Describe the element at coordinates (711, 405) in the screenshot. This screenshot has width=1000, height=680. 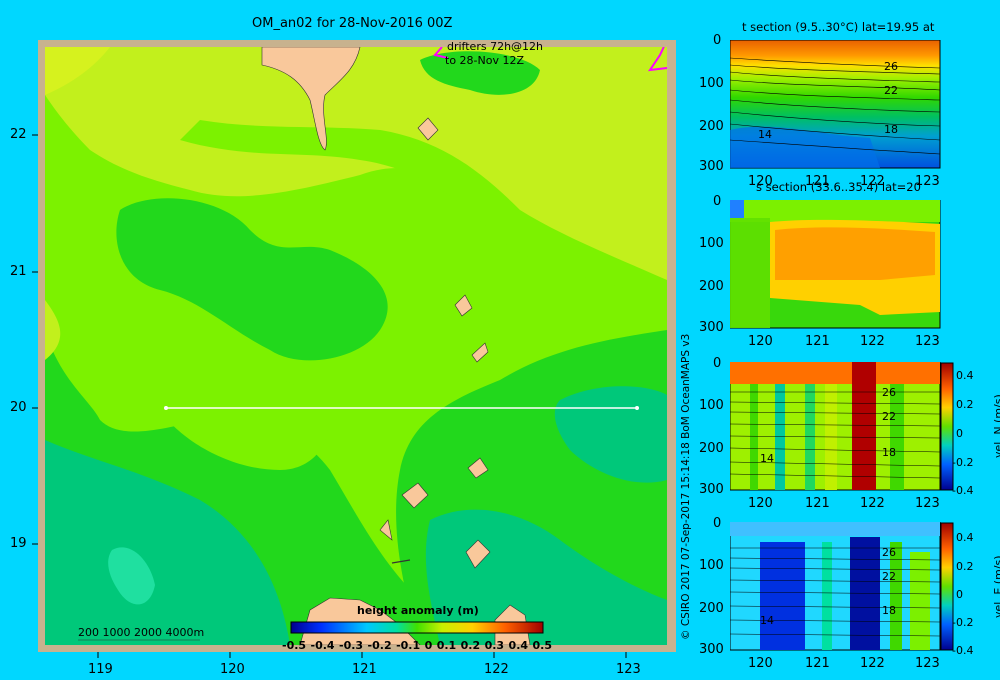
I see `p3-y-tick: 100` at that location.